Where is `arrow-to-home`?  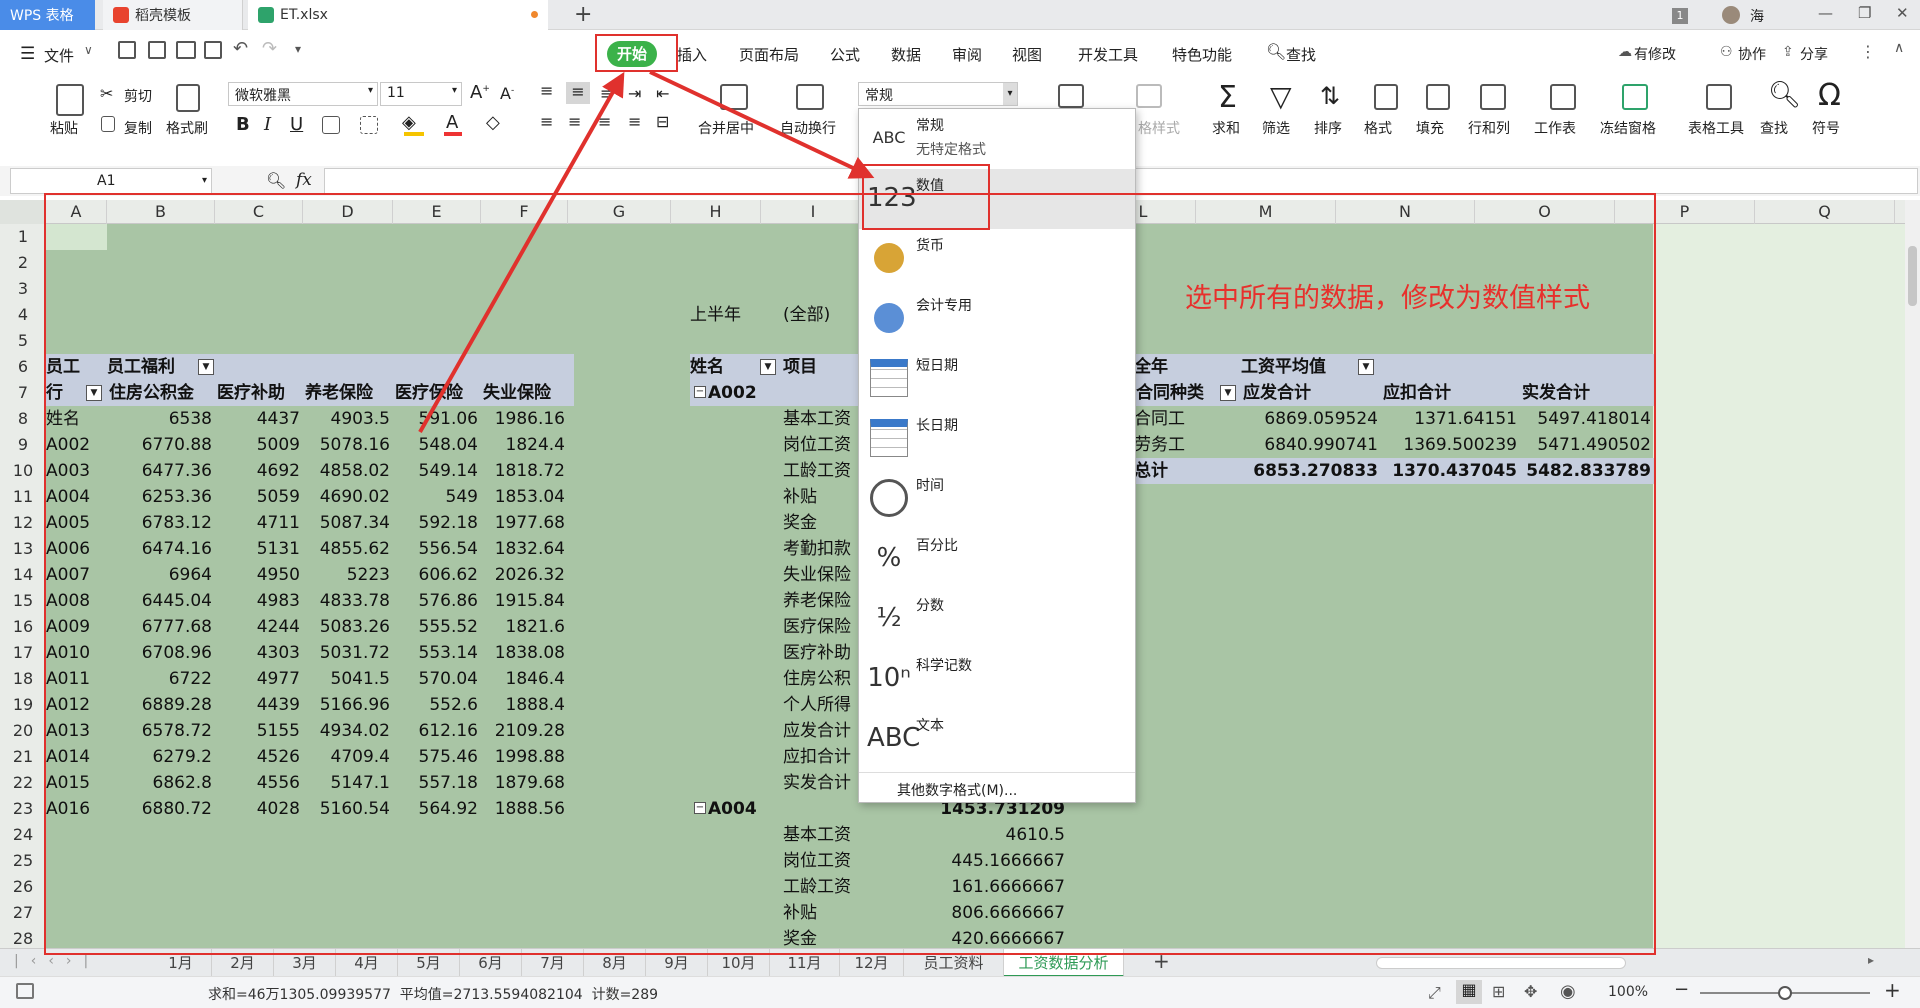
arrow-to-home is located at coordinates (521, 252).